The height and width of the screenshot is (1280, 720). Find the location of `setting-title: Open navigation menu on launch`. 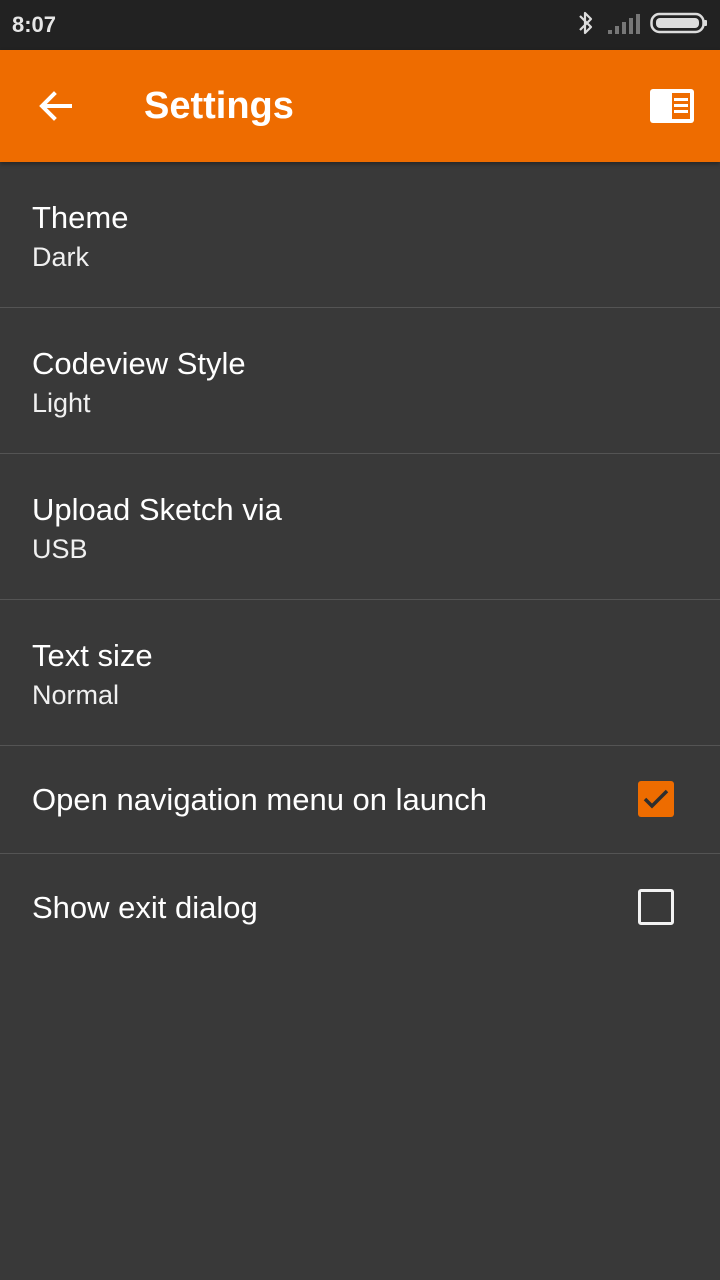

setting-title: Open navigation menu on launch is located at coordinates (259, 799).